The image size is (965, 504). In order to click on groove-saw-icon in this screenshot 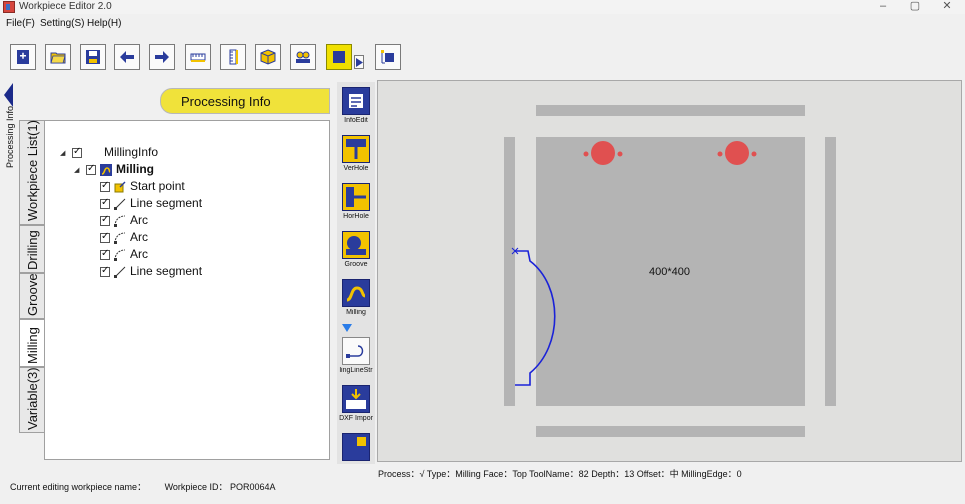, I will do `click(356, 245)`.